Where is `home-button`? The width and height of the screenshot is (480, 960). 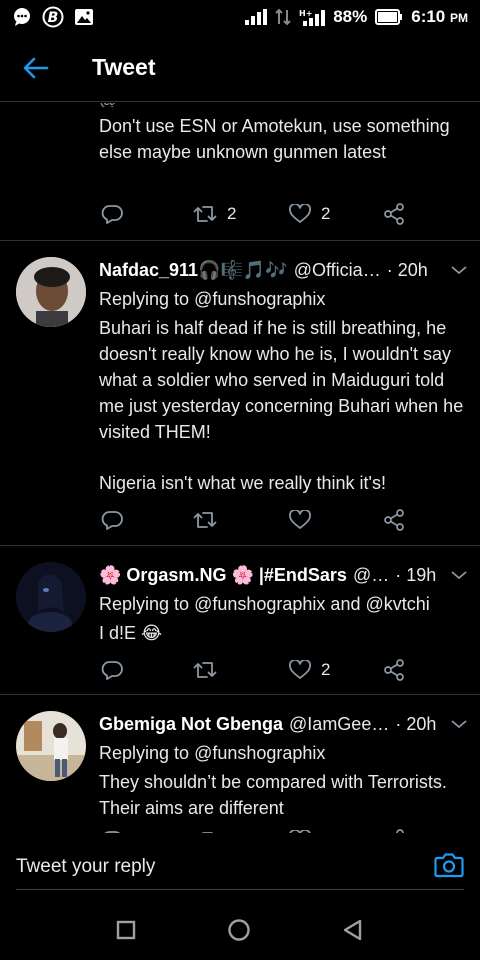 home-button is located at coordinates (239, 930).